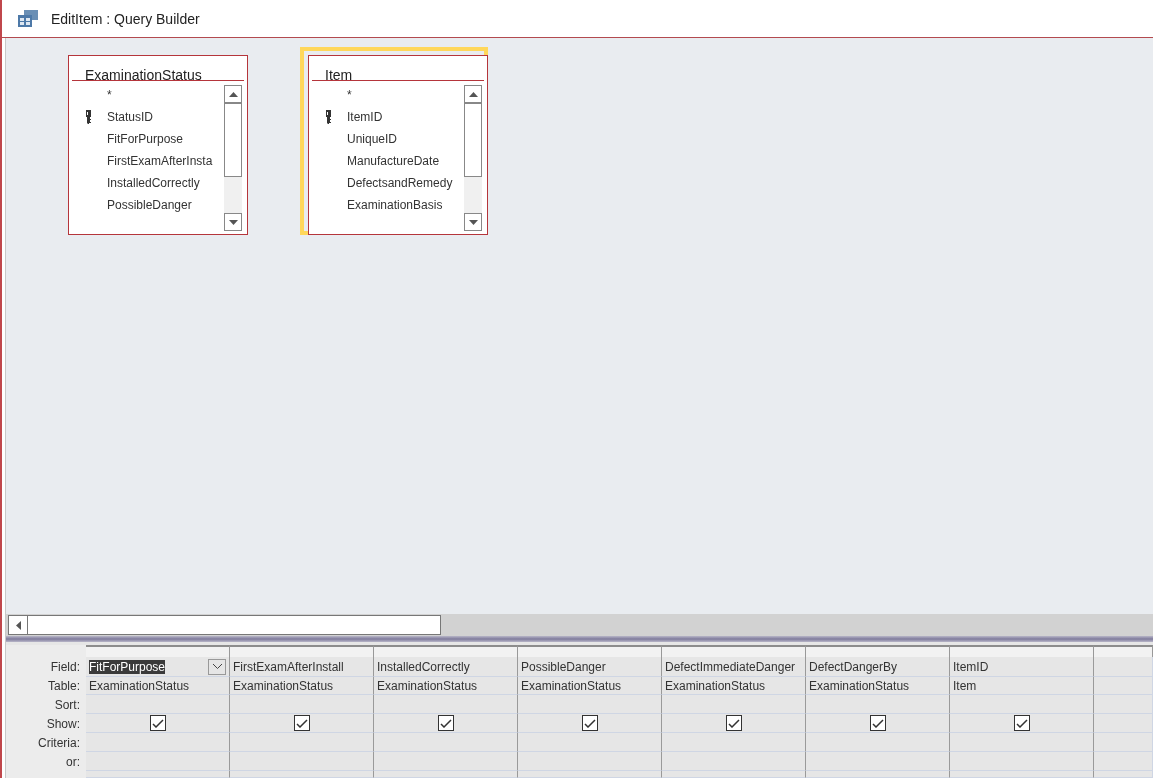 This screenshot has width=1153, height=778. Describe the element at coordinates (395, 205) in the screenshot. I see `field-name: ExaminationBasis` at that location.